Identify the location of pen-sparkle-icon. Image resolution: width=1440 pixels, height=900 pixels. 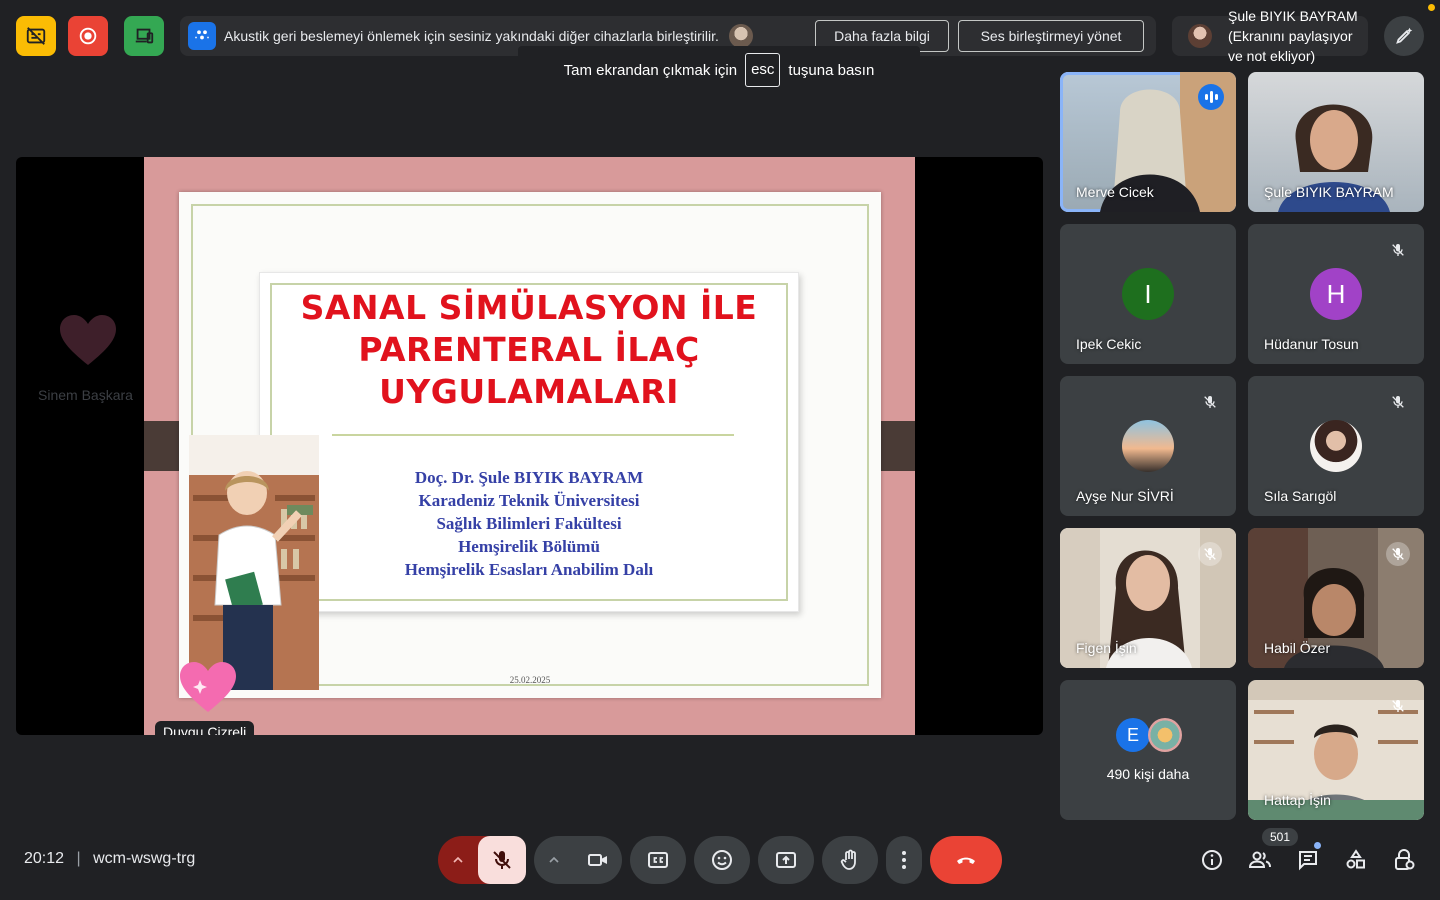
(1404, 35).